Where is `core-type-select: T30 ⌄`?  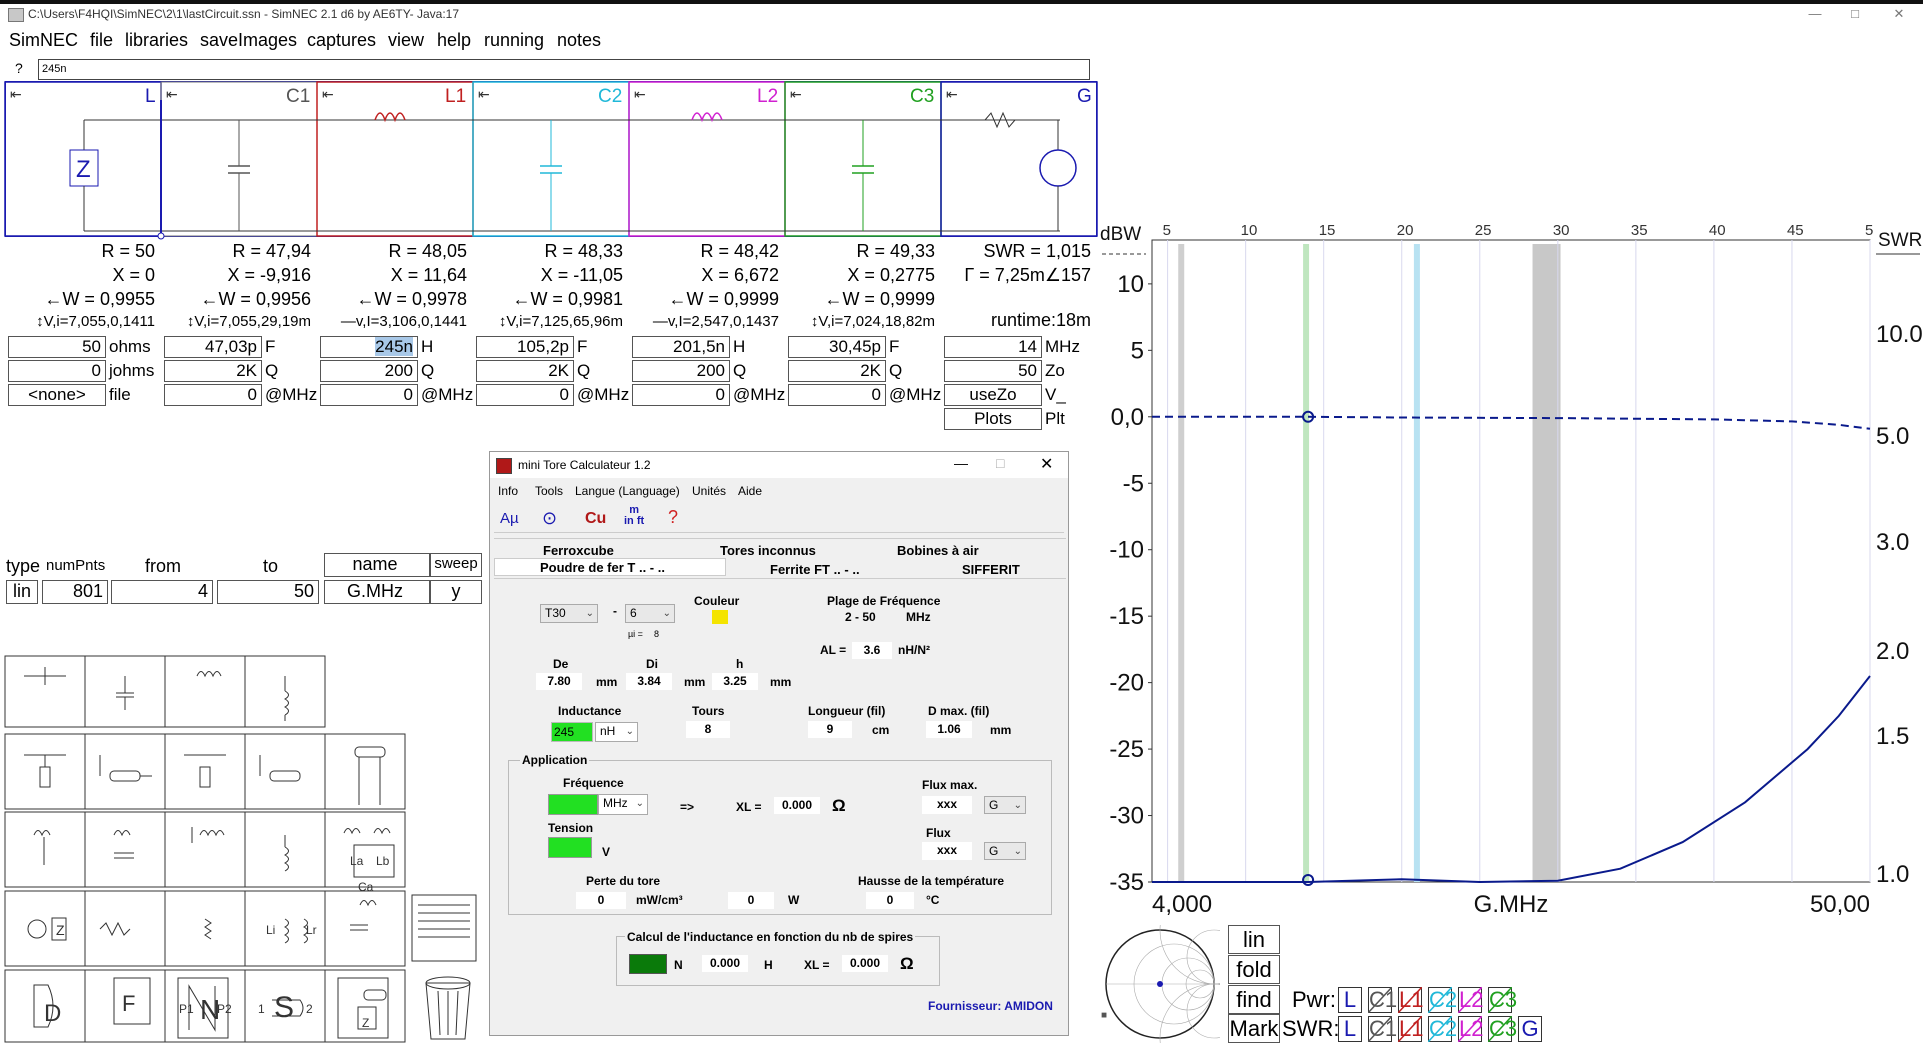 core-type-select: T30 ⌄ is located at coordinates (569, 613).